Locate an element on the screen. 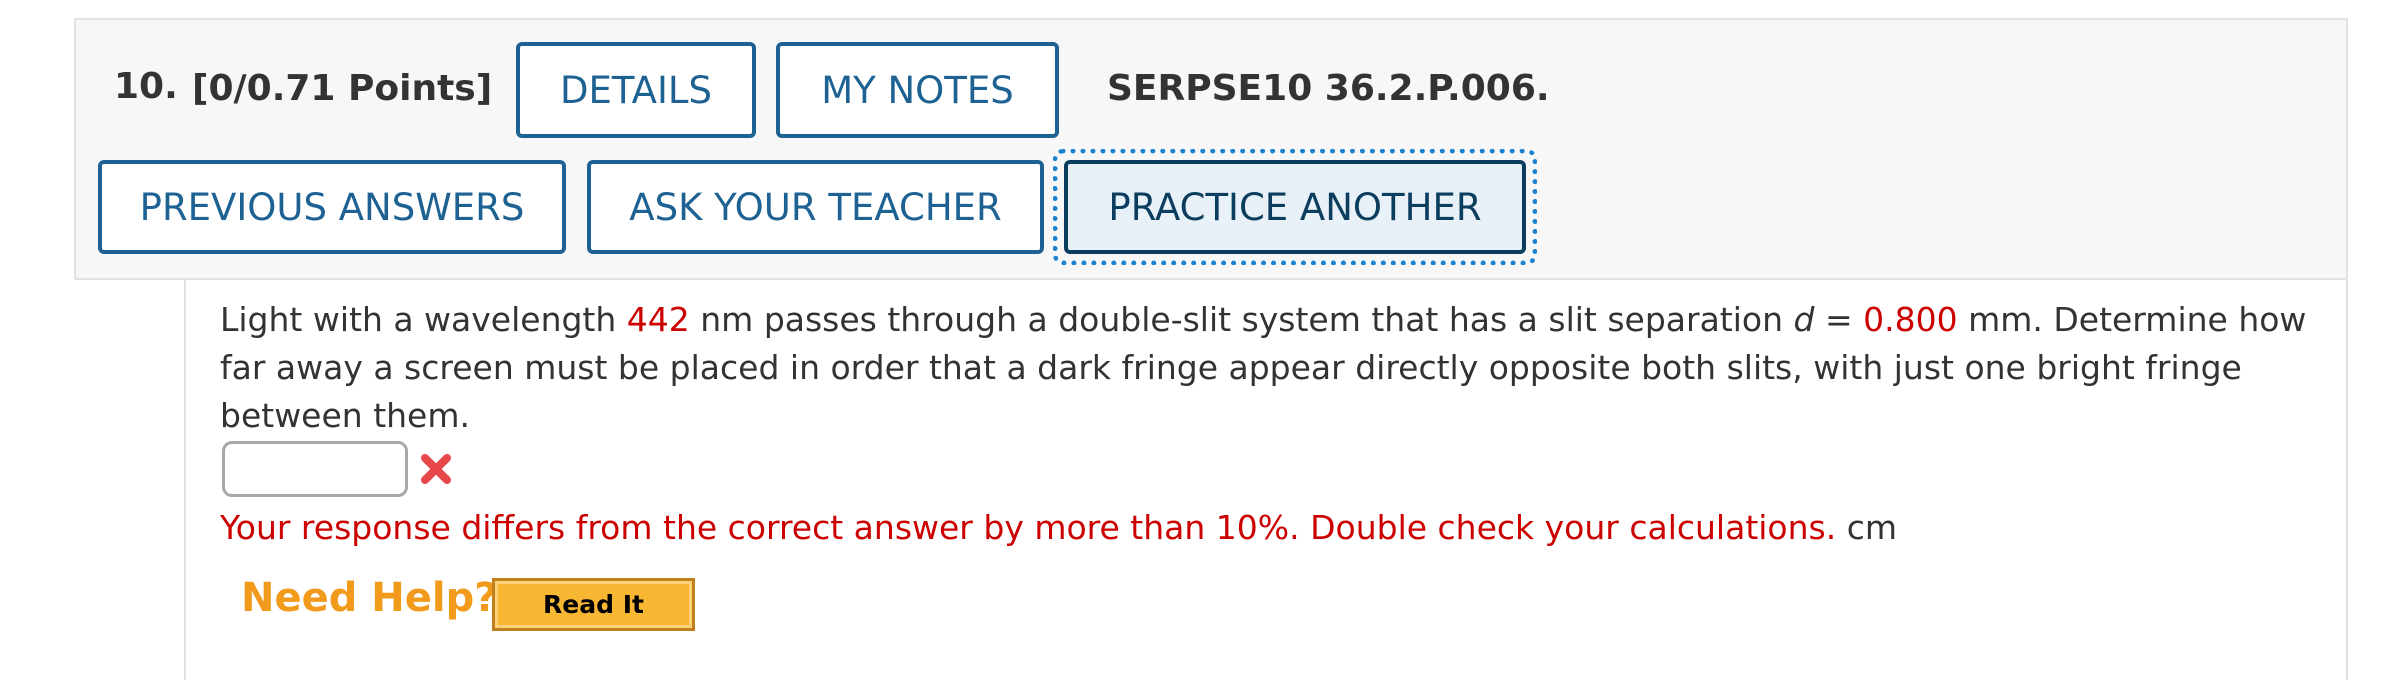 The width and height of the screenshot is (2388, 680). previous-answers-button: PREVIOUS ANSWERS is located at coordinates (332, 207).